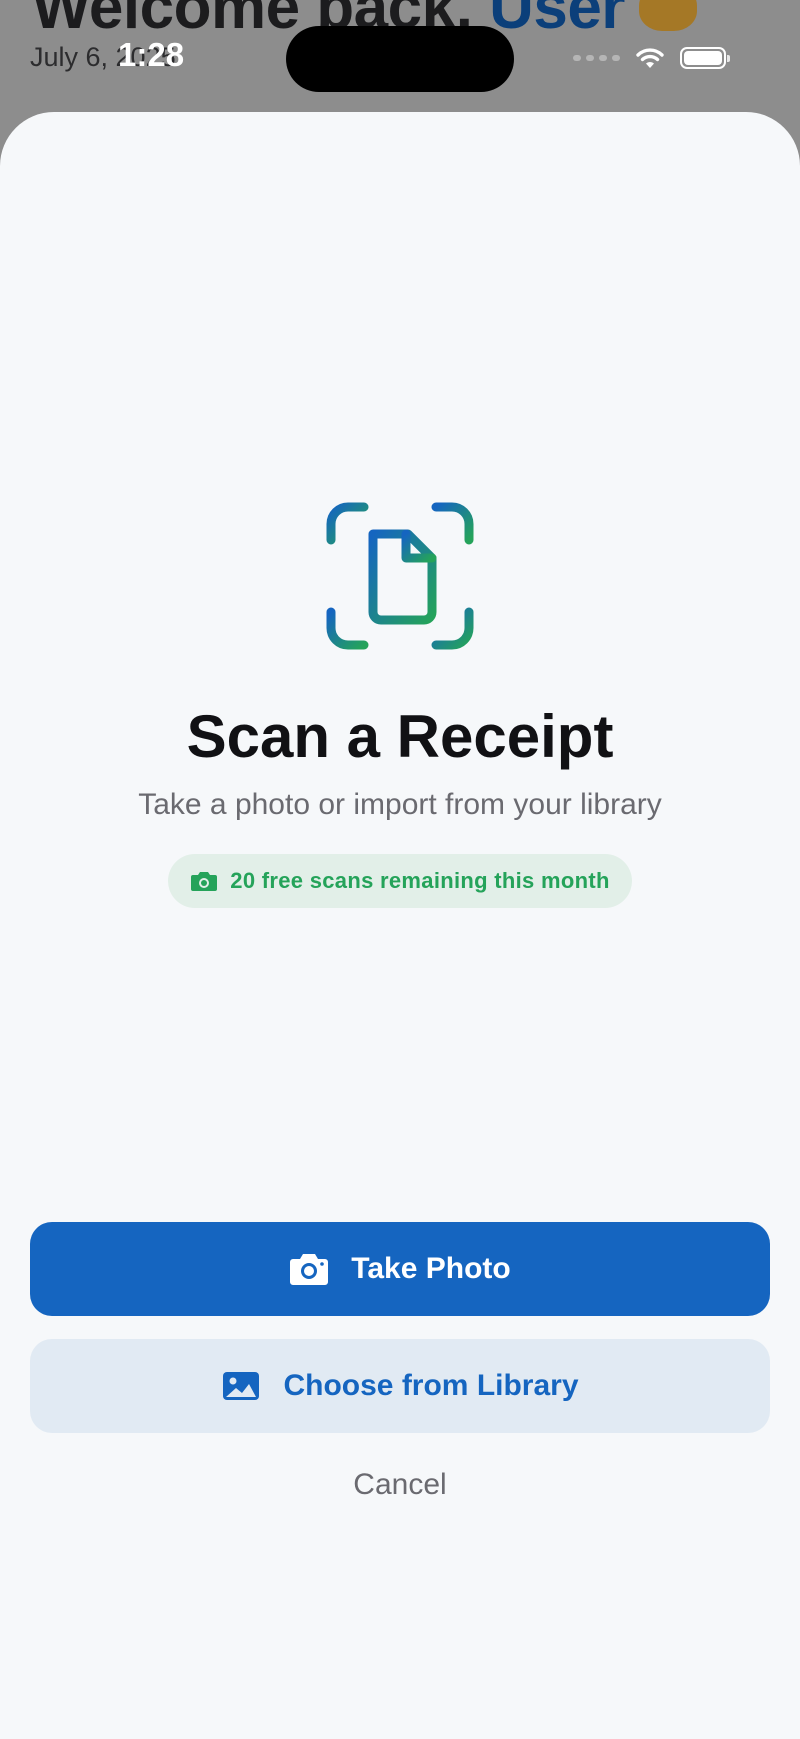 The height and width of the screenshot is (1739, 800). What do you see at coordinates (557, 21) in the screenshot?
I see `user-name: User` at bounding box center [557, 21].